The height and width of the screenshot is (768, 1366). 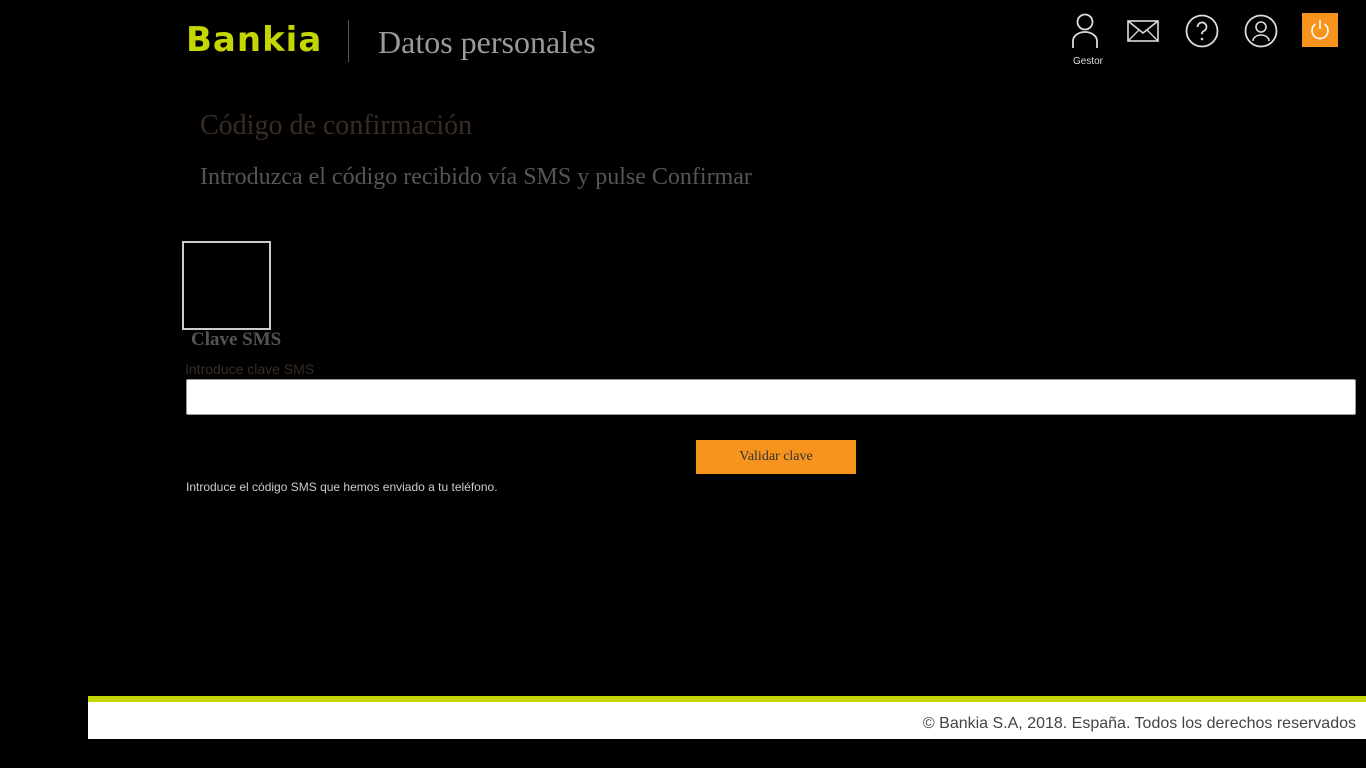 What do you see at coordinates (250, 369) in the screenshot?
I see `sms-input-label: Introduce clave SMS` at bounding box center [250, 369].